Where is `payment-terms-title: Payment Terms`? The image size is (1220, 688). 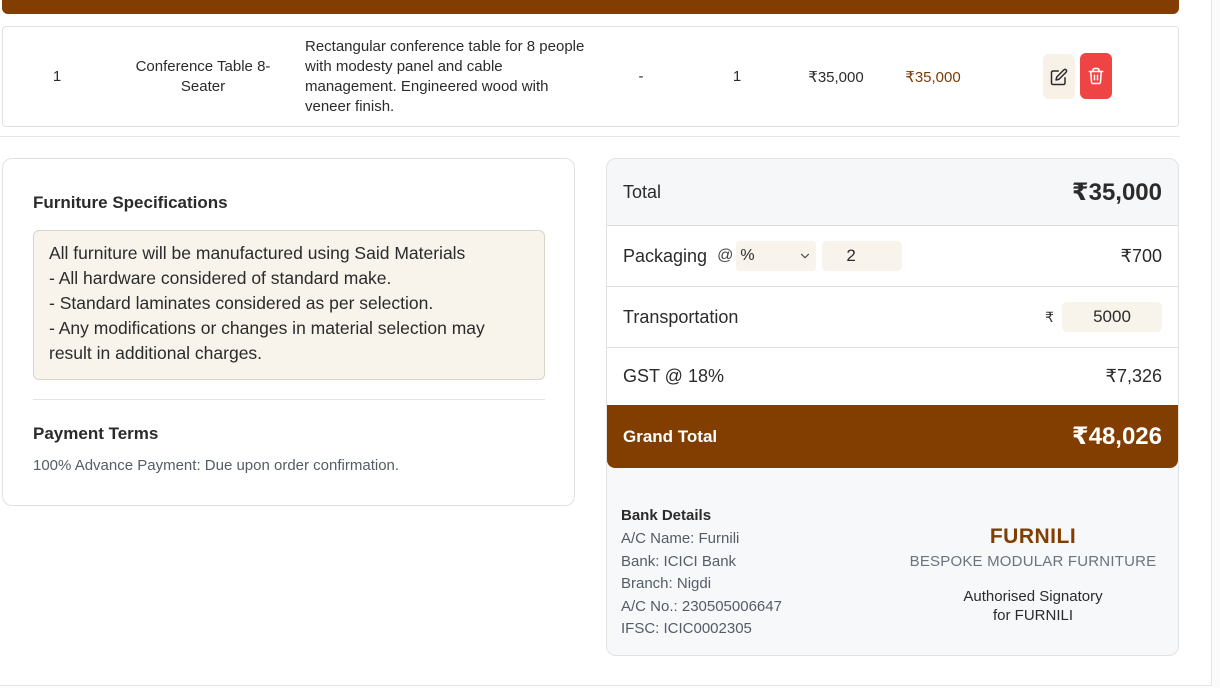
payment-terms-title: Payment Terms is located at coordinates (96, 433).